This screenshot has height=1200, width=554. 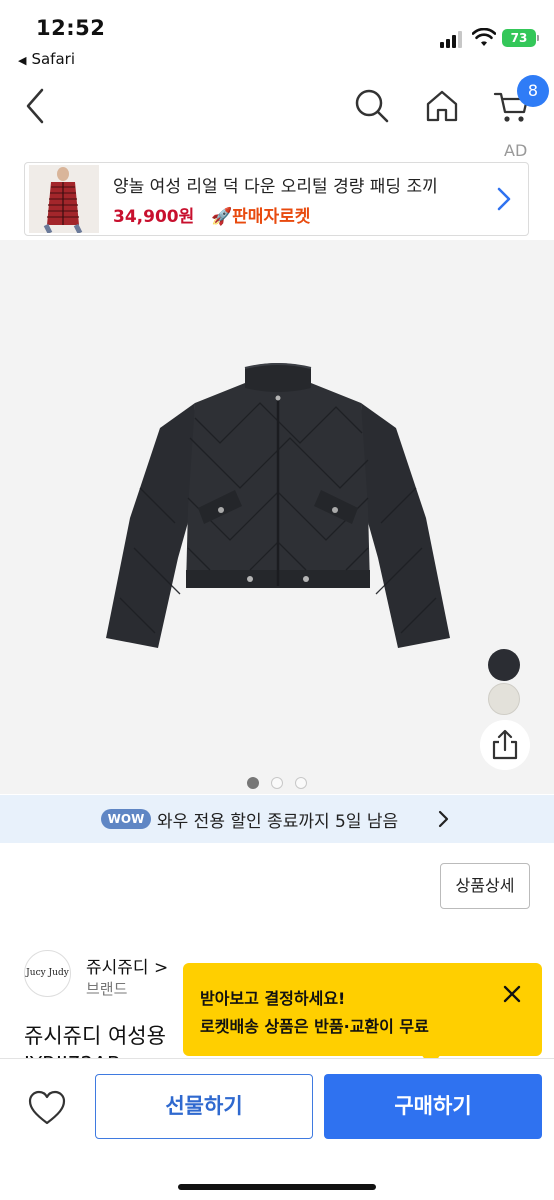 What do you see at coordinates (277, 38) in the screenshot?
I see `status-bar: 12:52 ◀ Safari 73` at bounding box center [277, 38].